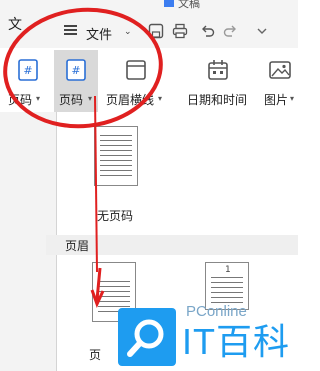  I want to click on chevron-down-icon: ⌄, so click(128, 32).